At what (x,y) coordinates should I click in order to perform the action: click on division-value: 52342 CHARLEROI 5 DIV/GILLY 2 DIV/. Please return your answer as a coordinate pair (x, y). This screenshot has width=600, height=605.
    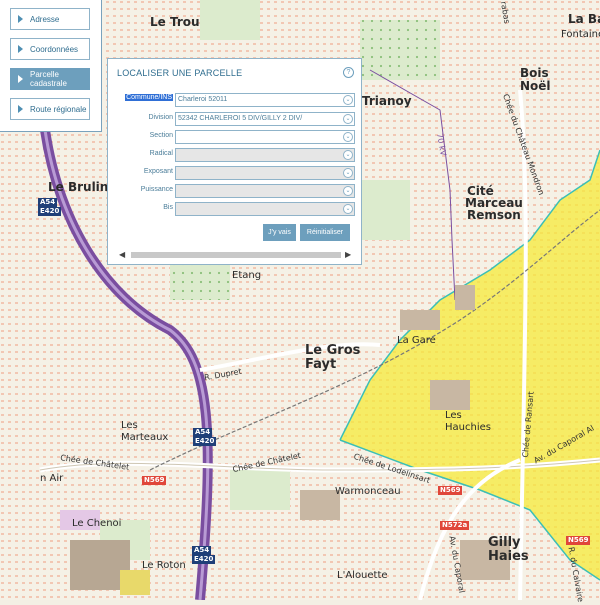
    Looking at the image, I should click on (240, 118).